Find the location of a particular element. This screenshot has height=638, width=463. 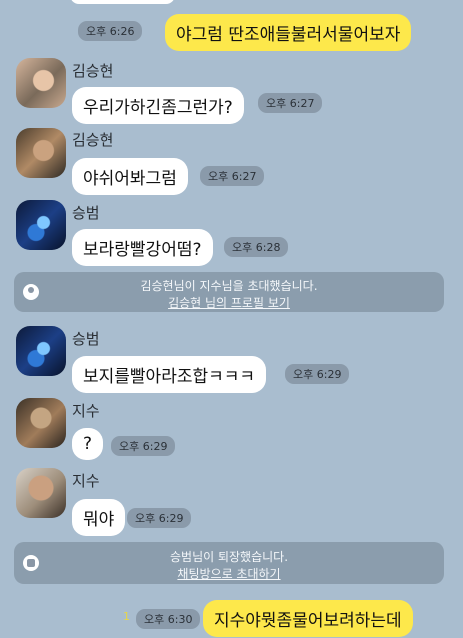

message-bubble: 보지를빨아라조합ㅋㅋㅋ is located at coordinates (169, 374).